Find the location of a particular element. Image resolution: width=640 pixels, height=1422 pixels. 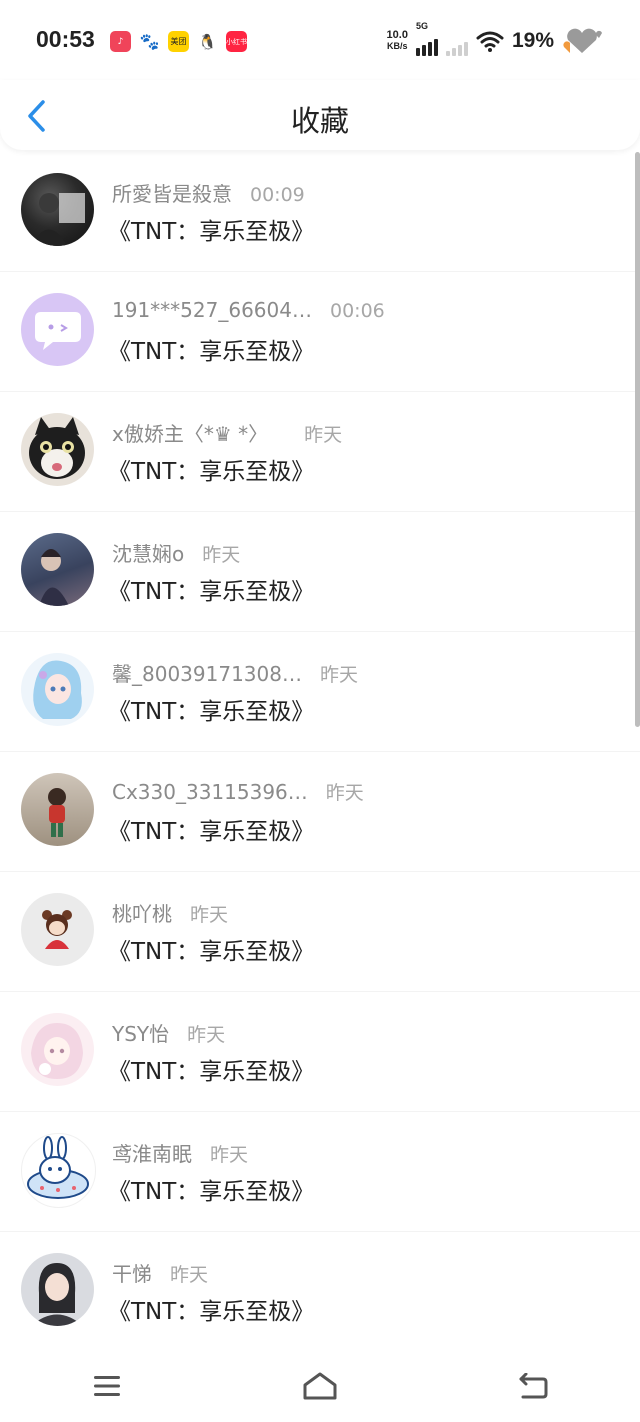

battery-level: 19% is located at coordinates (532, 40).